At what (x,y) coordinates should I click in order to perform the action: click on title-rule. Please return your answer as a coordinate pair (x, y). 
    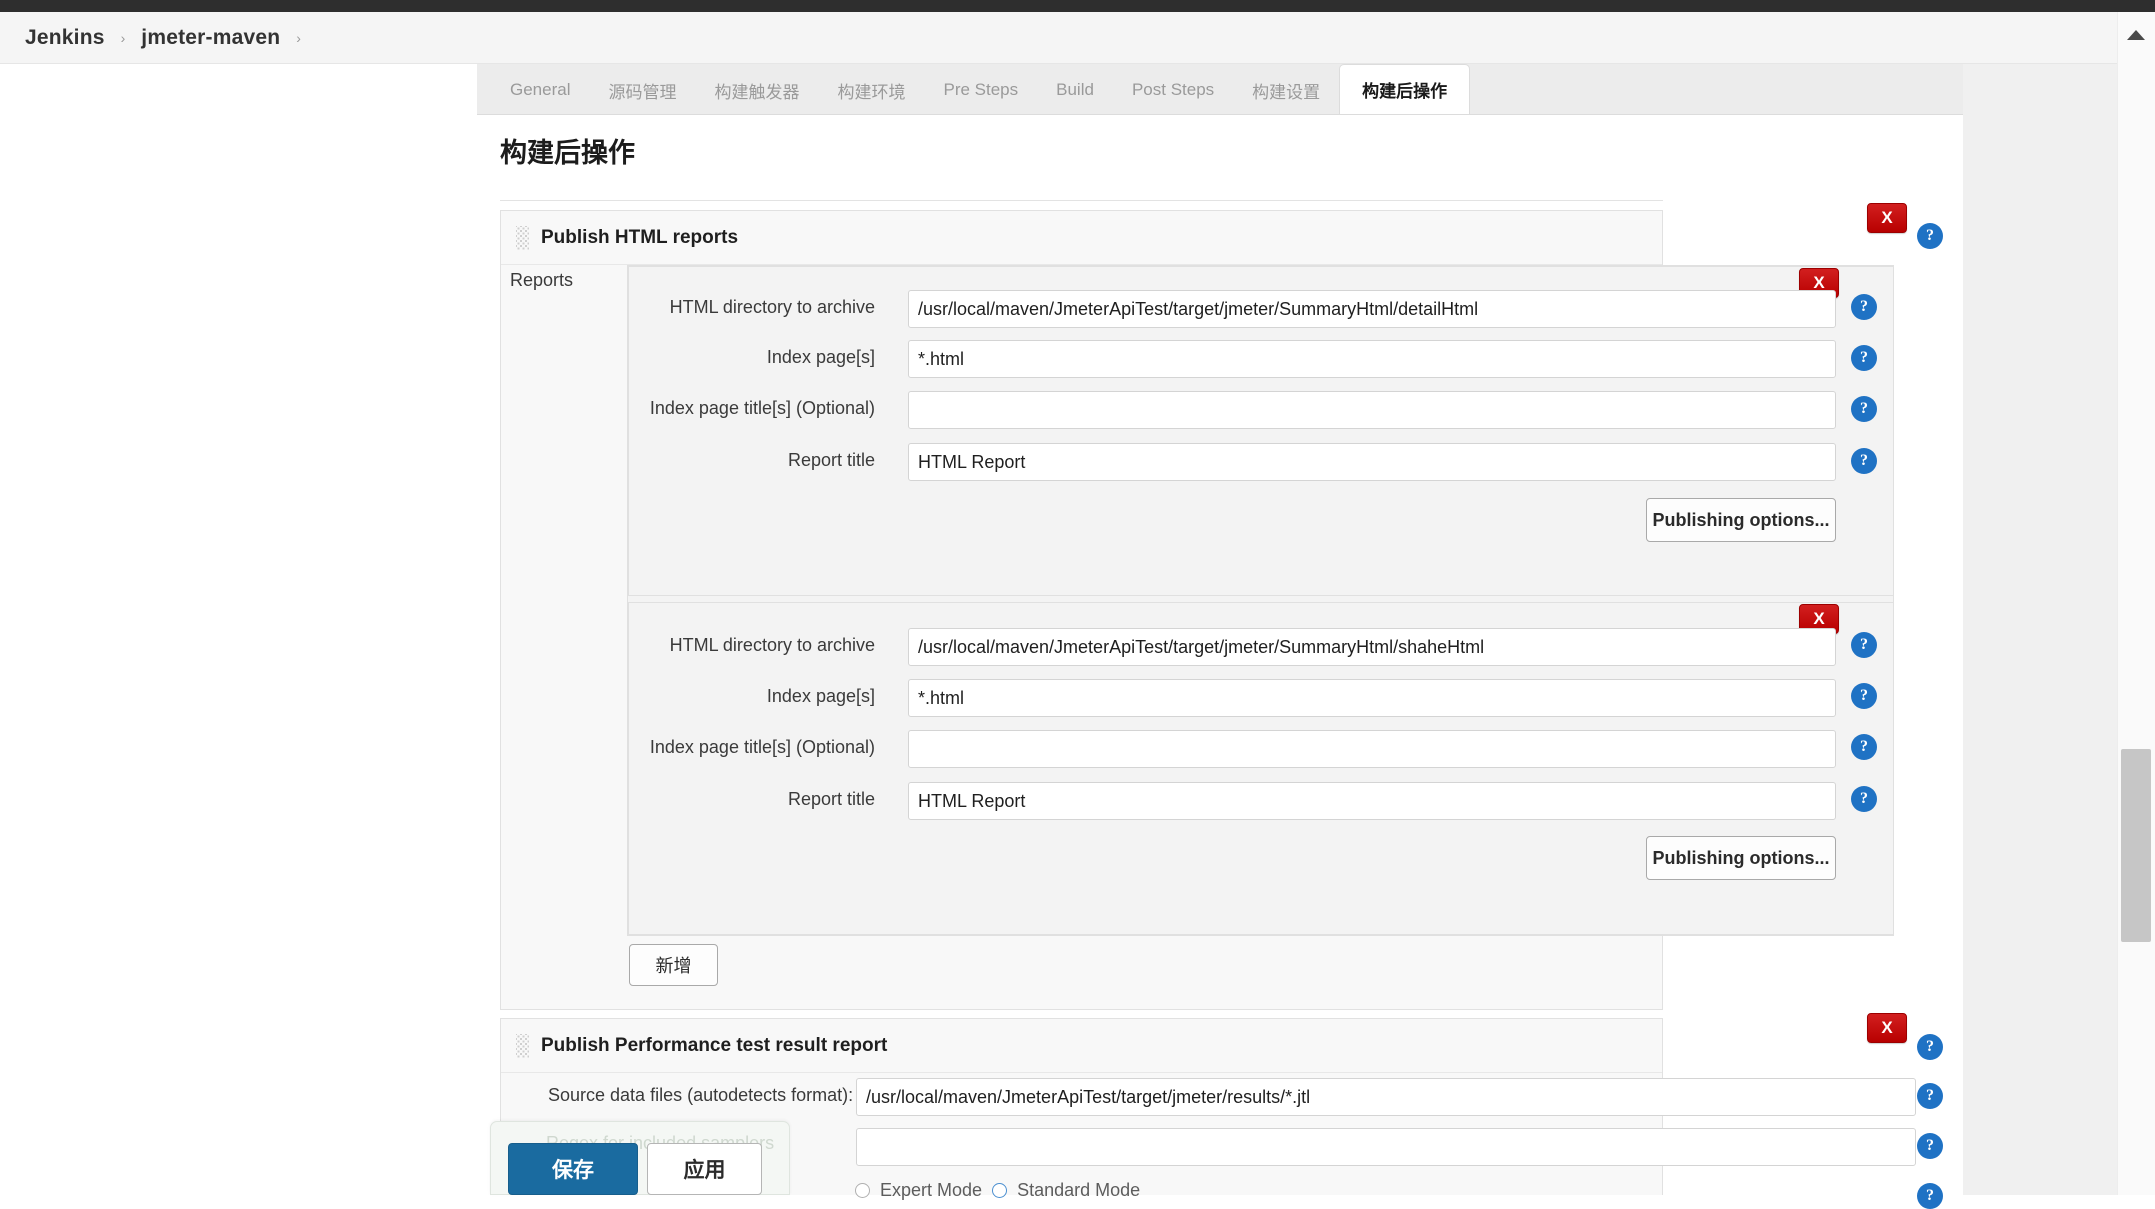
    Looking at the image, I should click on (1081, 200).